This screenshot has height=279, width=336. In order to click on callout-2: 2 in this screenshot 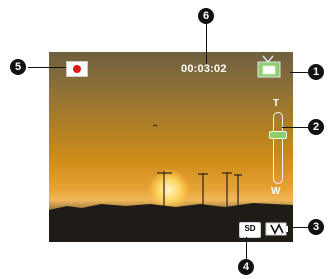, I will do `click(316, 127)`.